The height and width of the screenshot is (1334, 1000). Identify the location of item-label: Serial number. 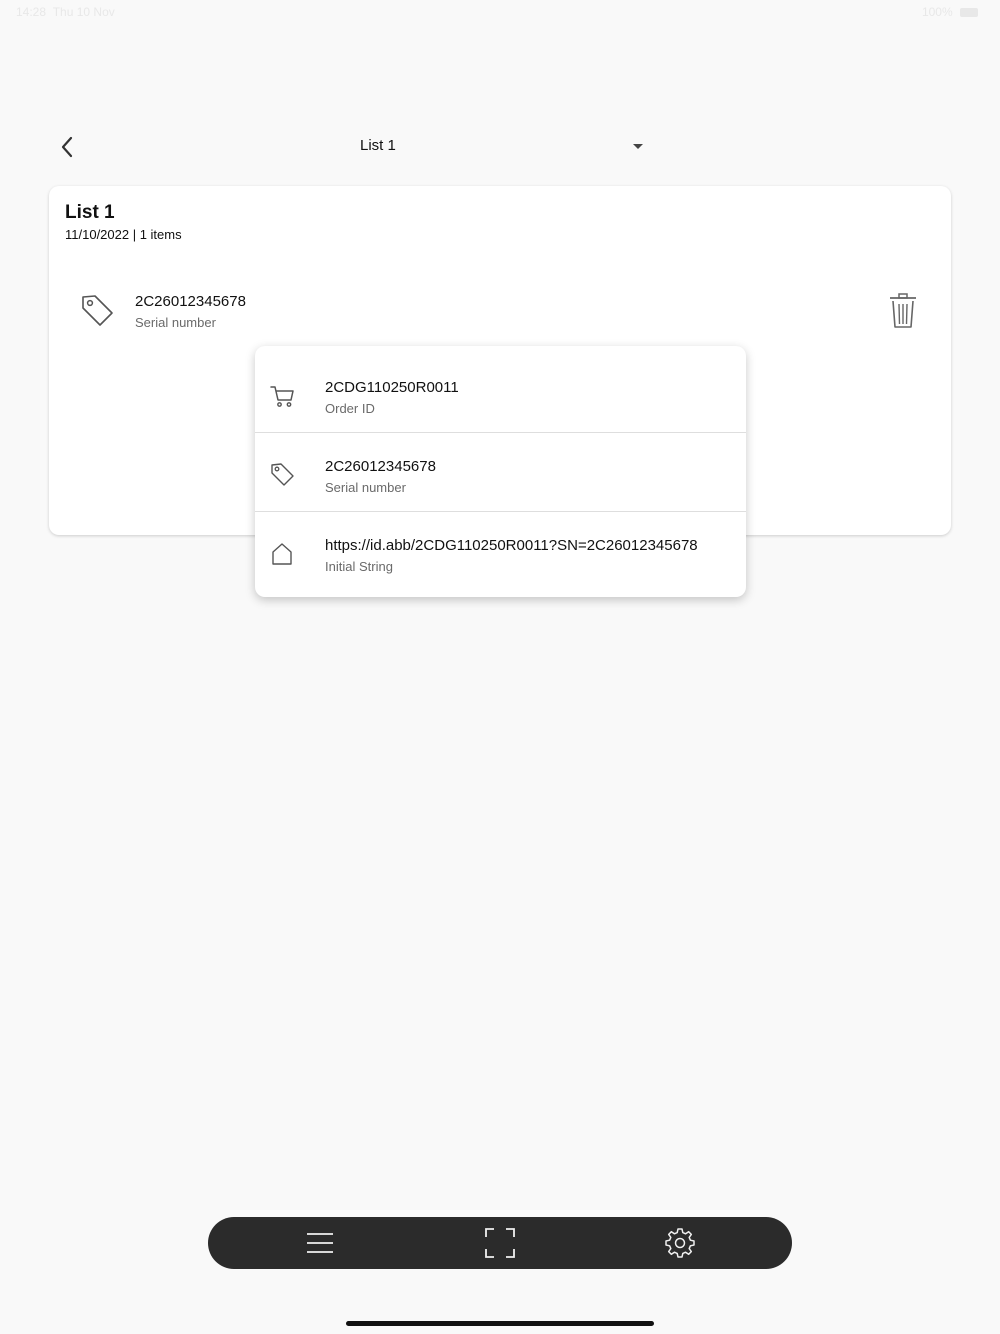
(175, 322).